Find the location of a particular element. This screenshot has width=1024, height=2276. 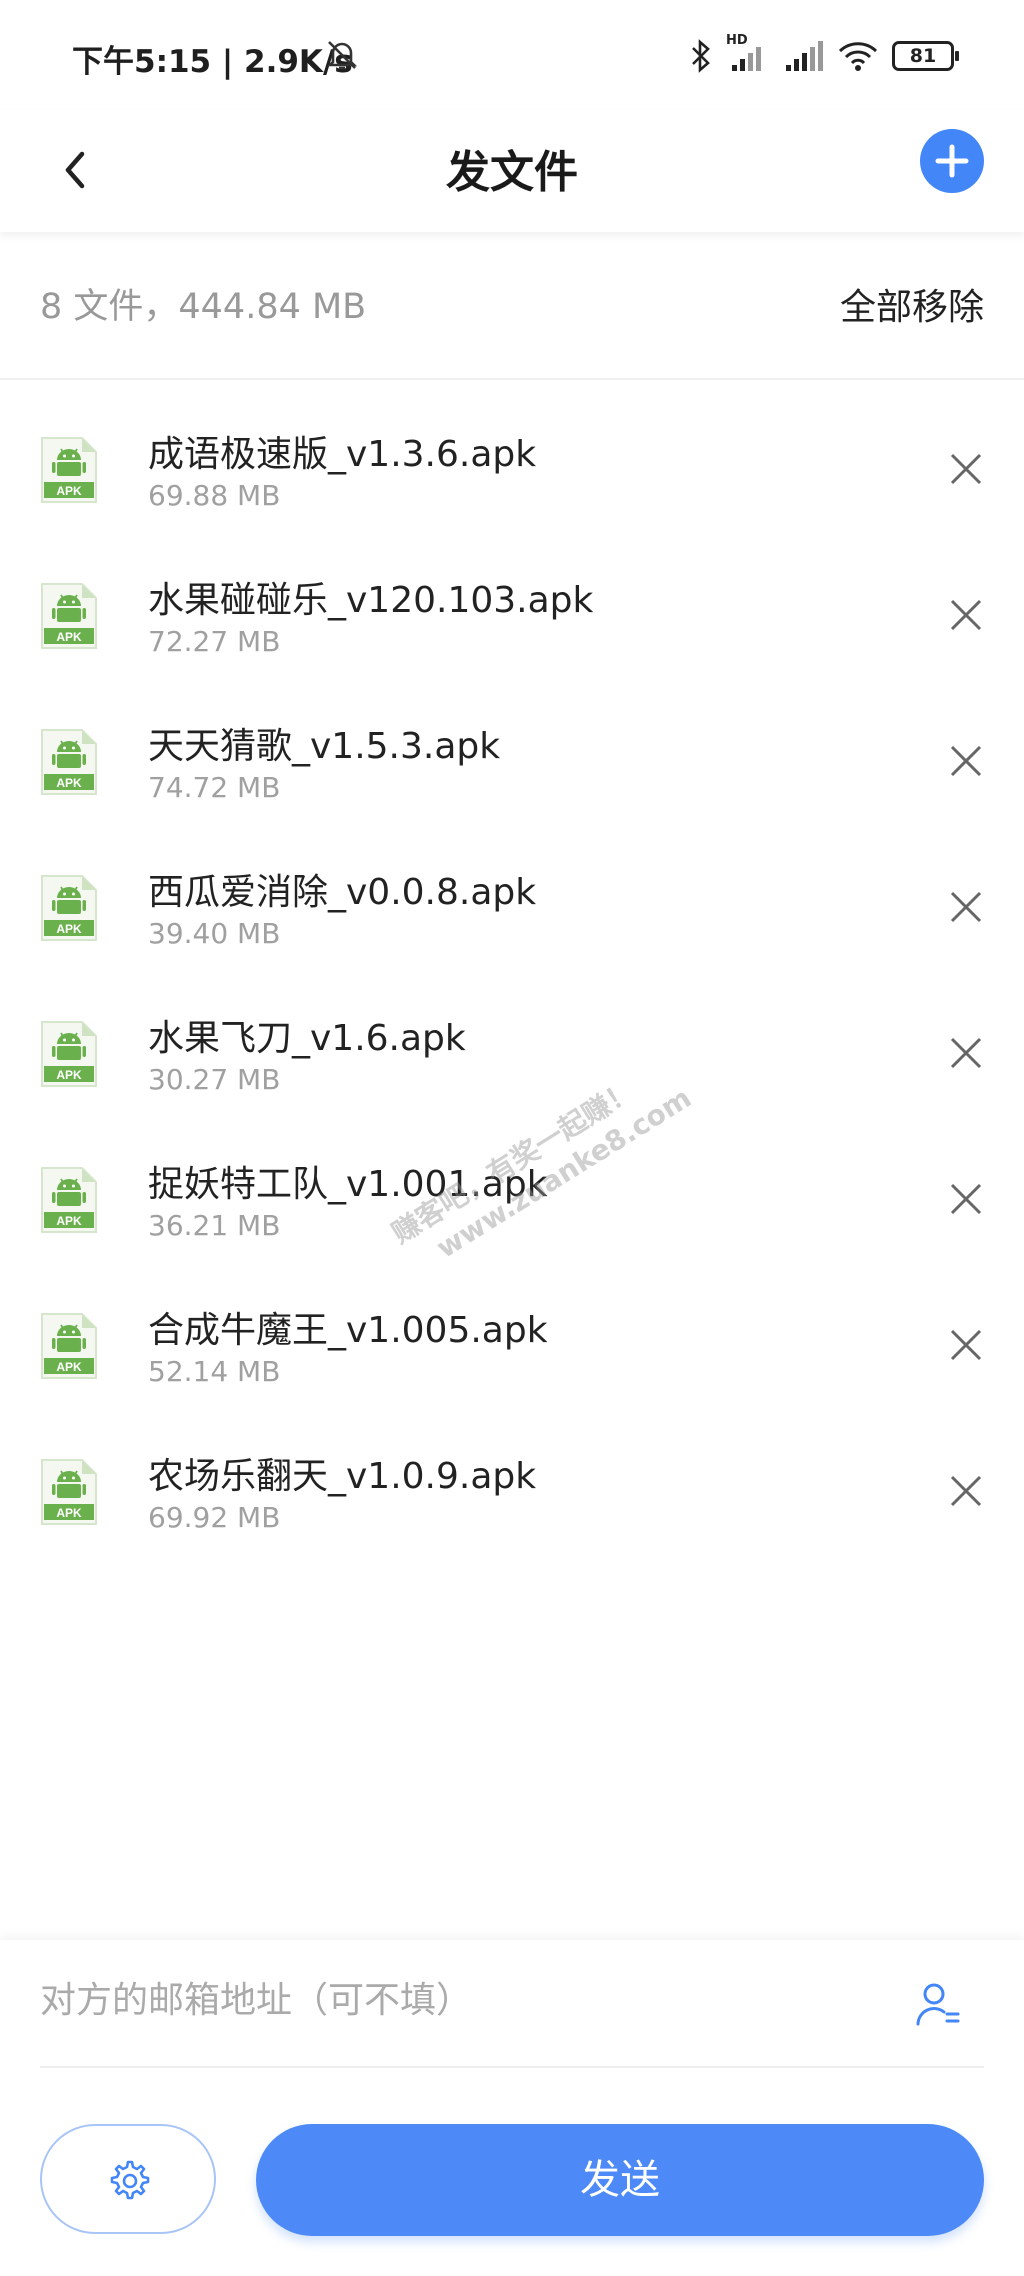

email-row is located at coordinates (512, 2004).